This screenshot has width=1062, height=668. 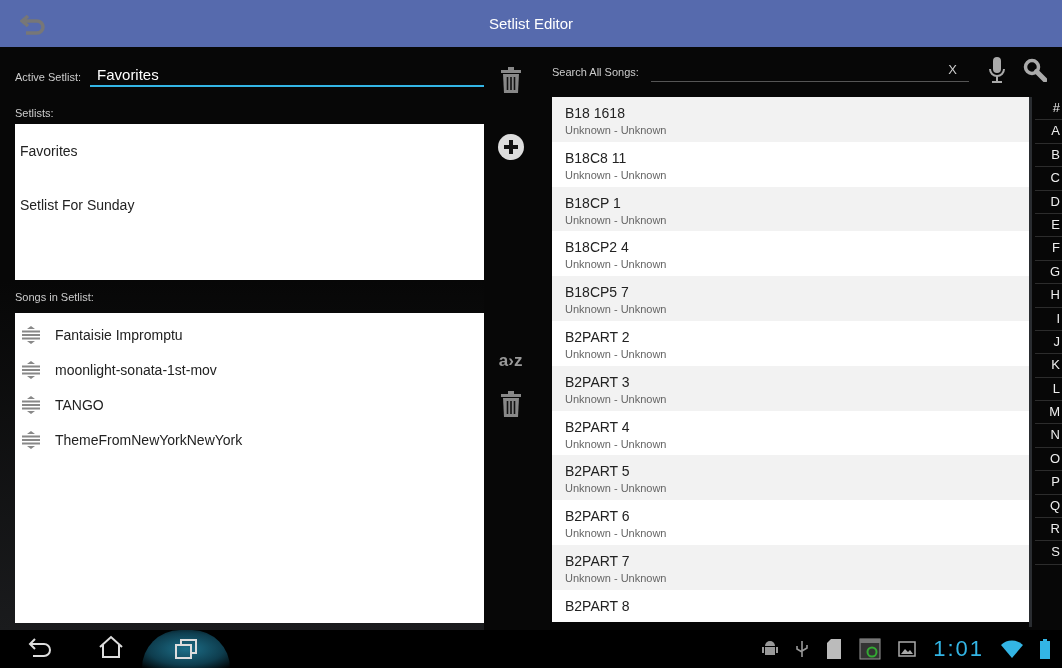 I want to click on usb-icon, so click(x=802, y=649).